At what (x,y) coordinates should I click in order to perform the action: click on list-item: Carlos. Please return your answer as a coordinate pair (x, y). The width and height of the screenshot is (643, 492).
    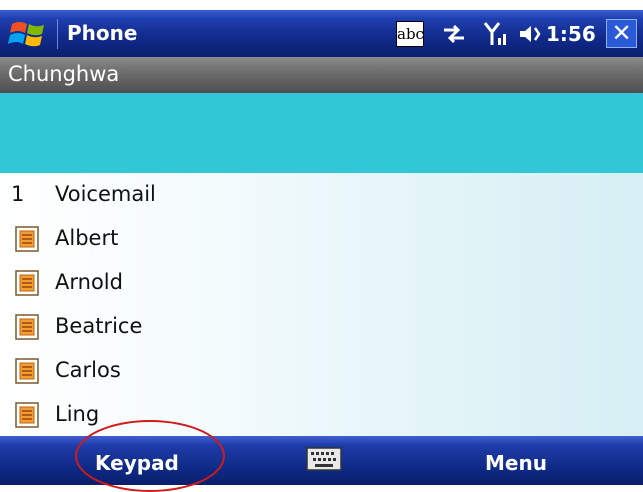
    Looking at the image, I should click on (321, 371).